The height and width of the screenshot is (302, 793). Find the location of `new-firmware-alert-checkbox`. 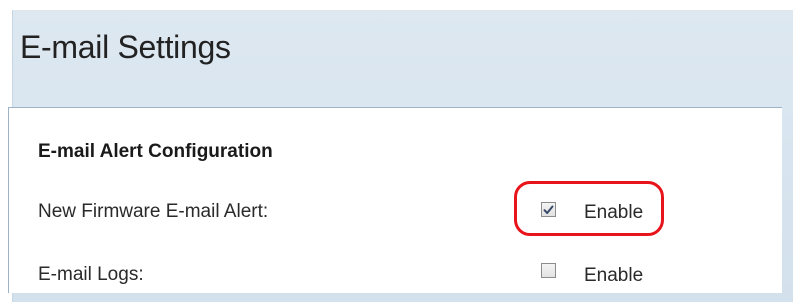

new-firmware-alert-checkbox is located at coordinates (548, 209).